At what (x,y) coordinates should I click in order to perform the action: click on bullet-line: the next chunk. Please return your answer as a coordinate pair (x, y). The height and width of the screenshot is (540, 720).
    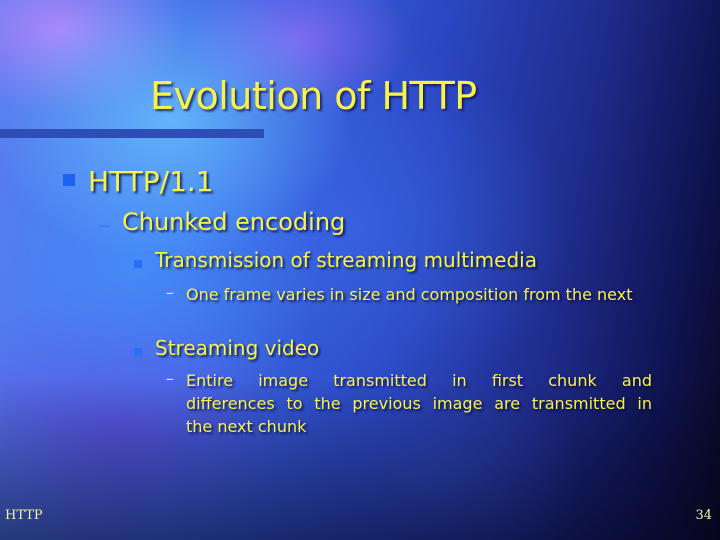
    Looking at the image, I should click on (246, 426).